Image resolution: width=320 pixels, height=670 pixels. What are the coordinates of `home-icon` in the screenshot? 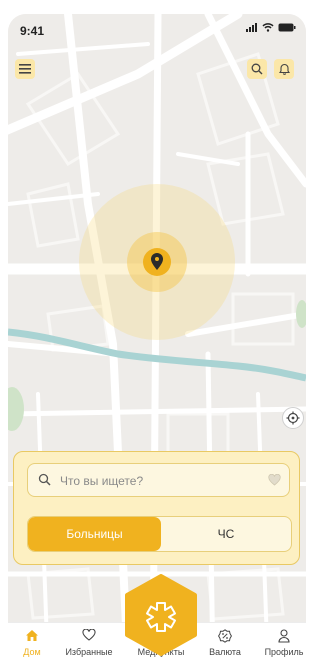 It's located at (32, 635).